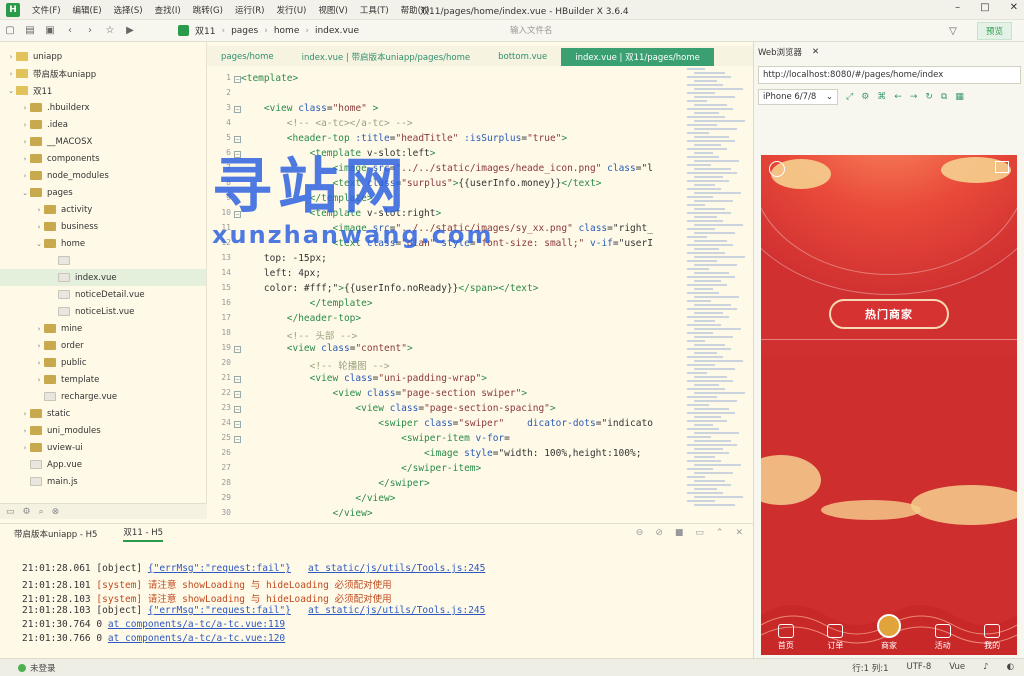  I want to click on log-message: {"errMsg":"request:fail"}, so click(219, 610).